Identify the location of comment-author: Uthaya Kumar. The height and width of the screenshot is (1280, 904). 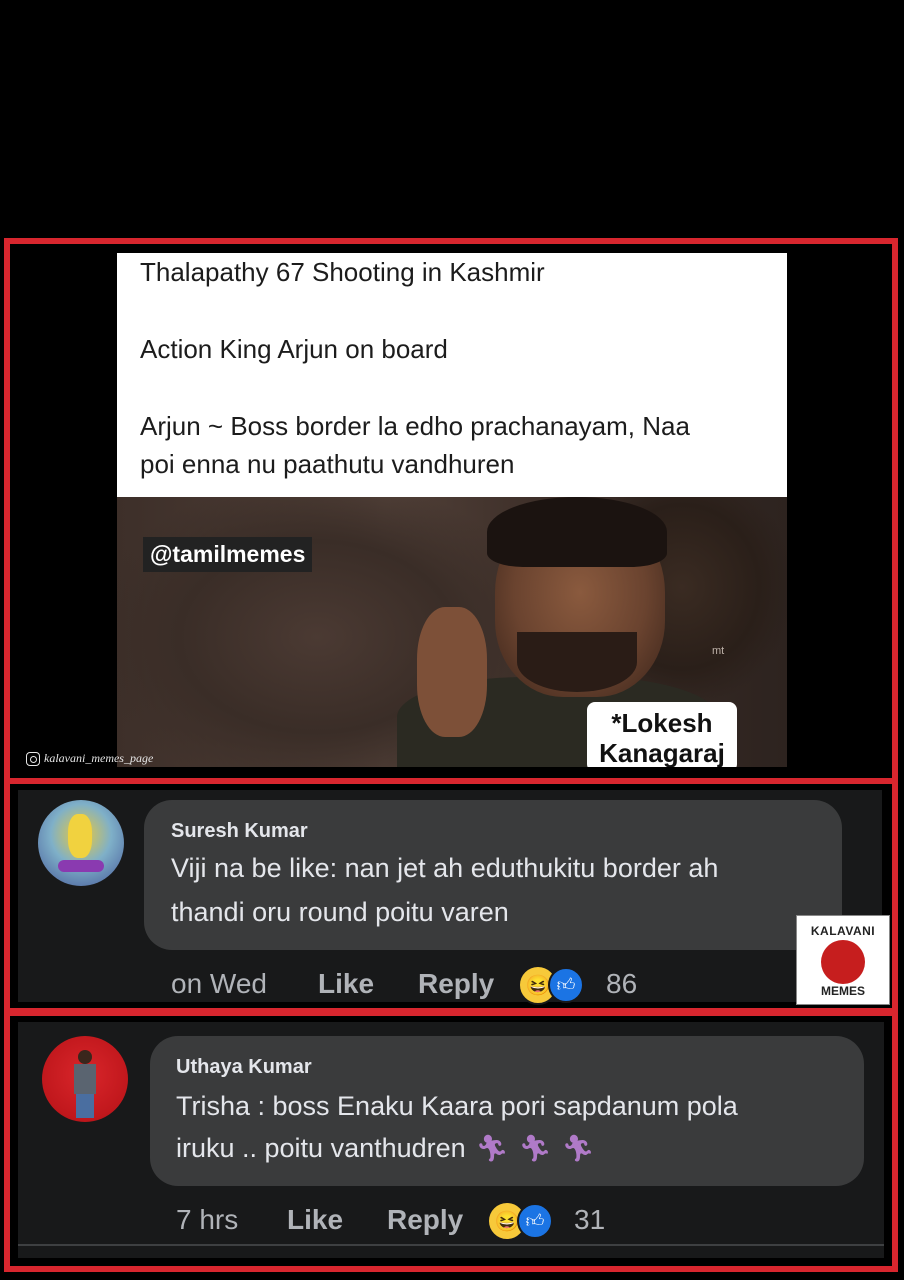
(244, 1067).